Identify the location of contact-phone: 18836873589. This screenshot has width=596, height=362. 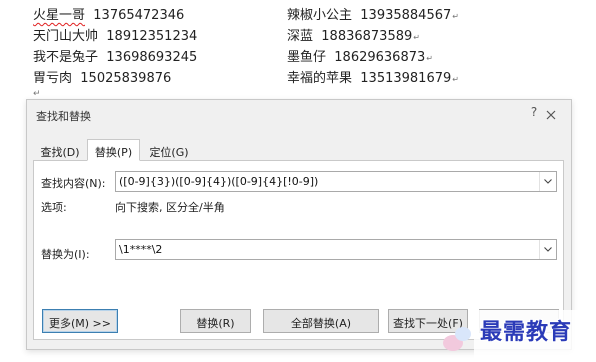
(367, 36).